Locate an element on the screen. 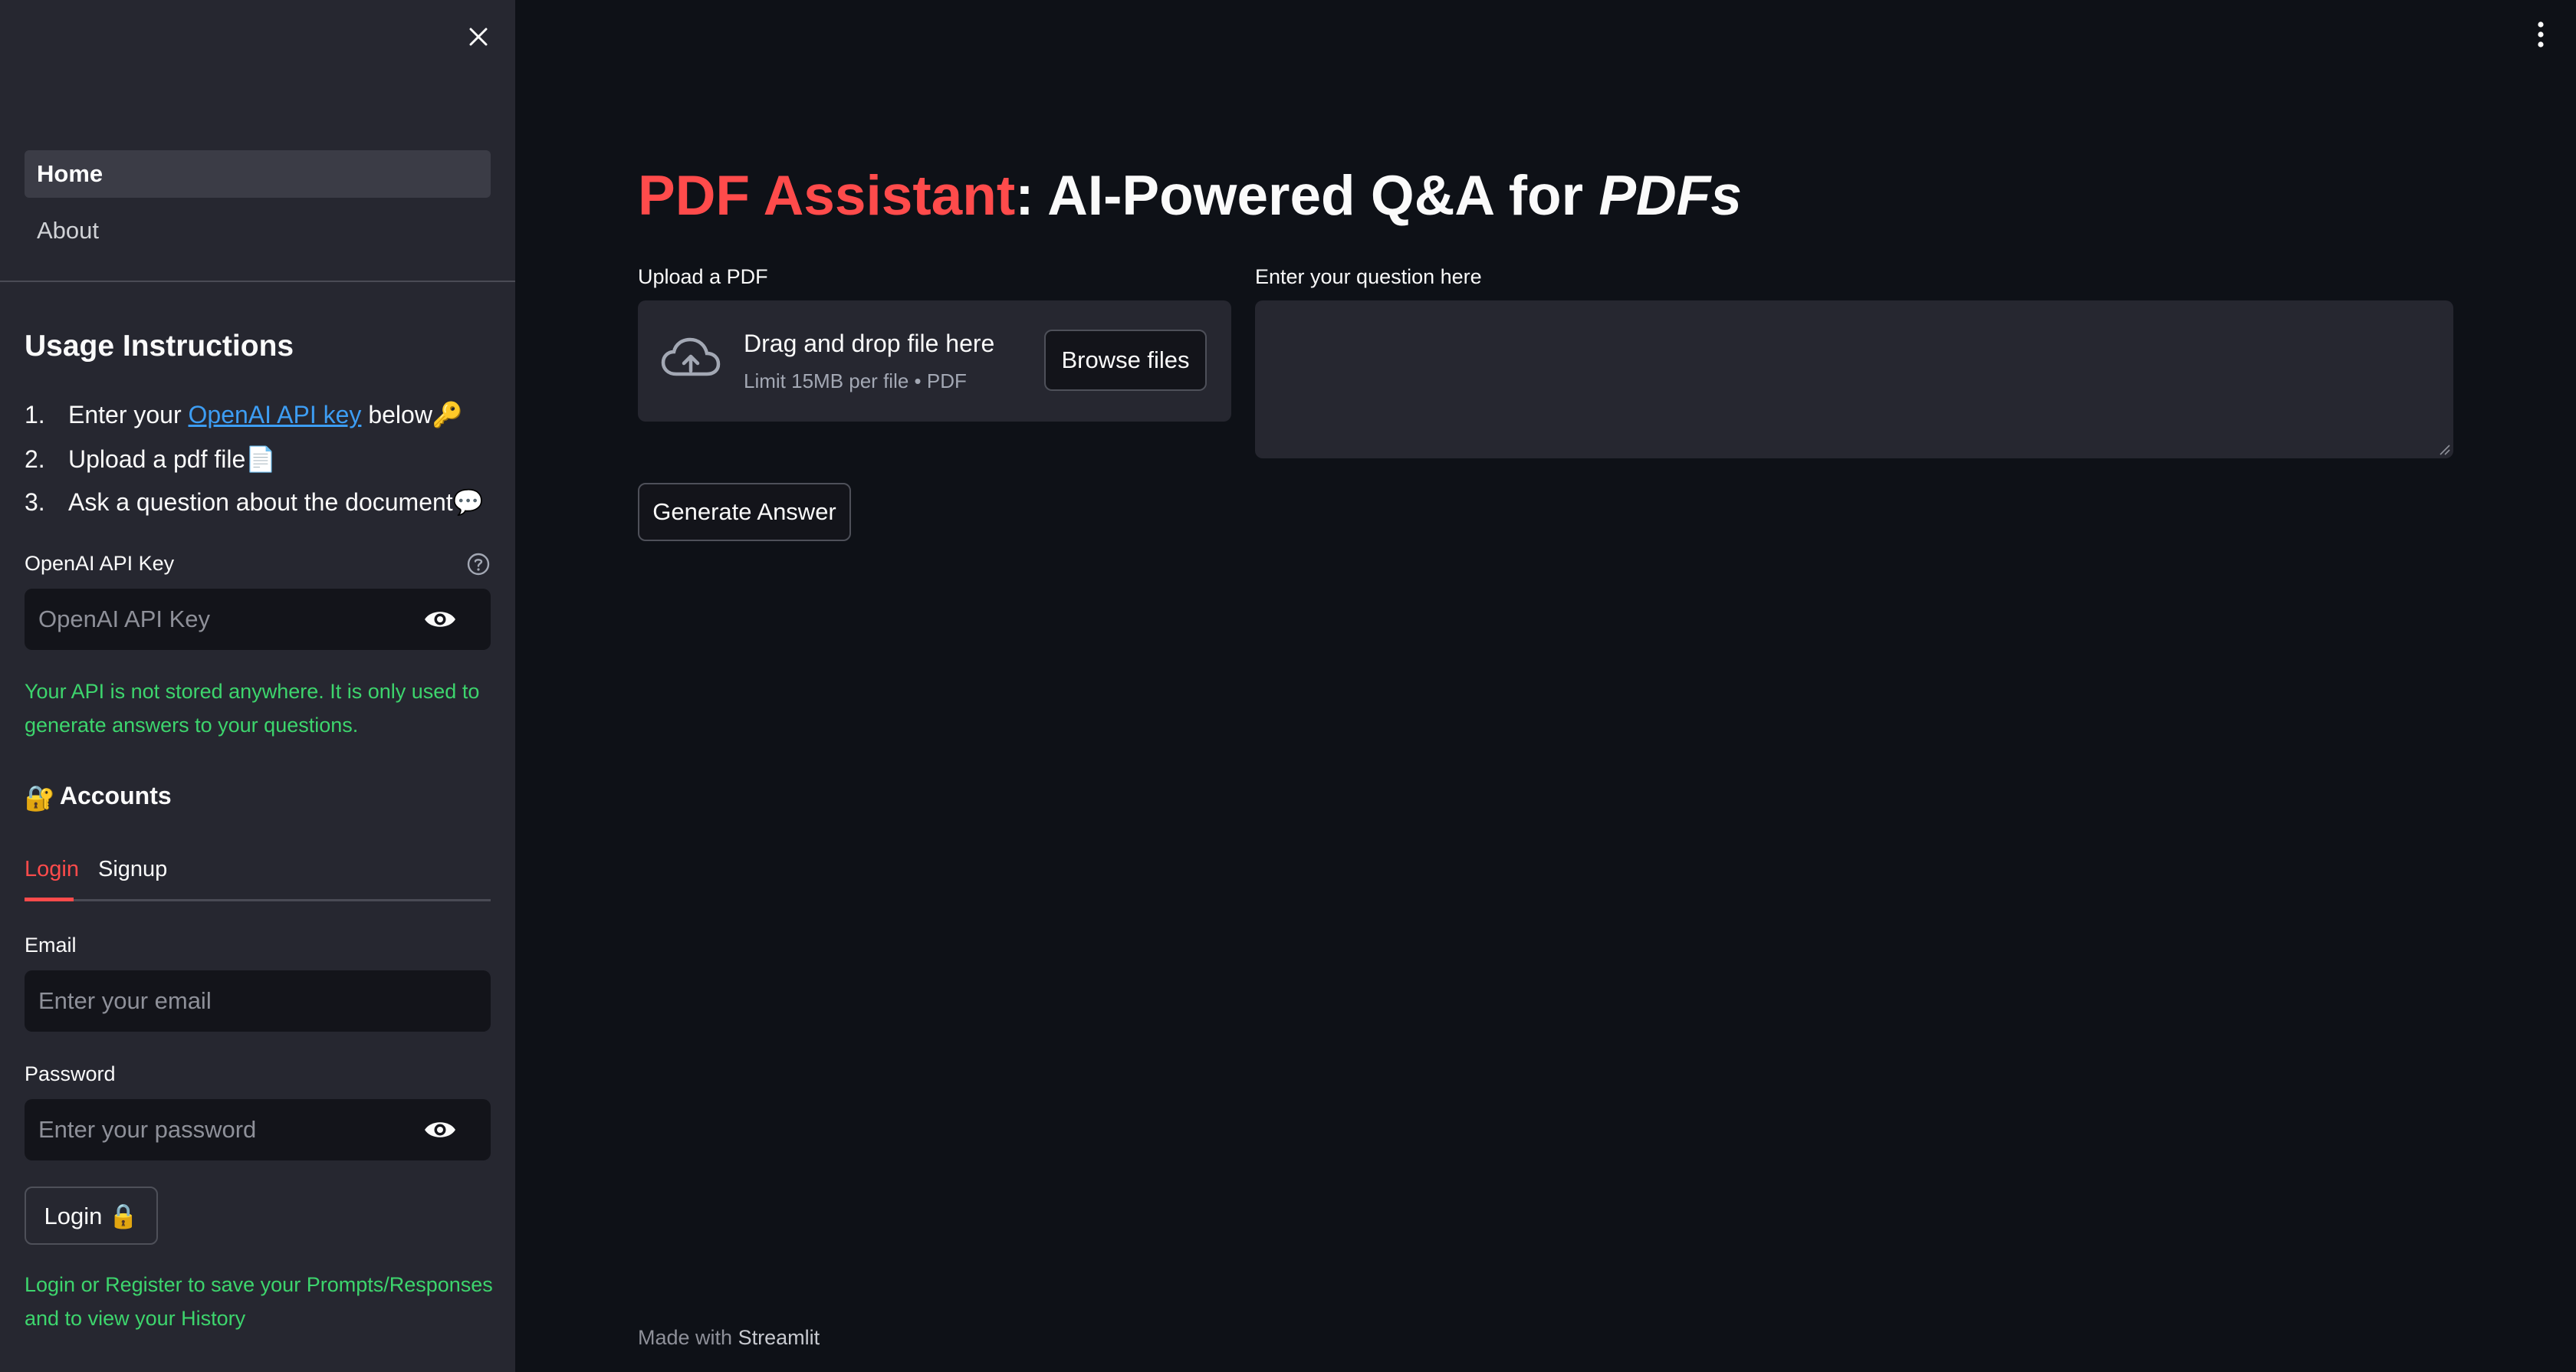  lock-key-emoji-icon: 🔐 is located at coordinates (40, 798).